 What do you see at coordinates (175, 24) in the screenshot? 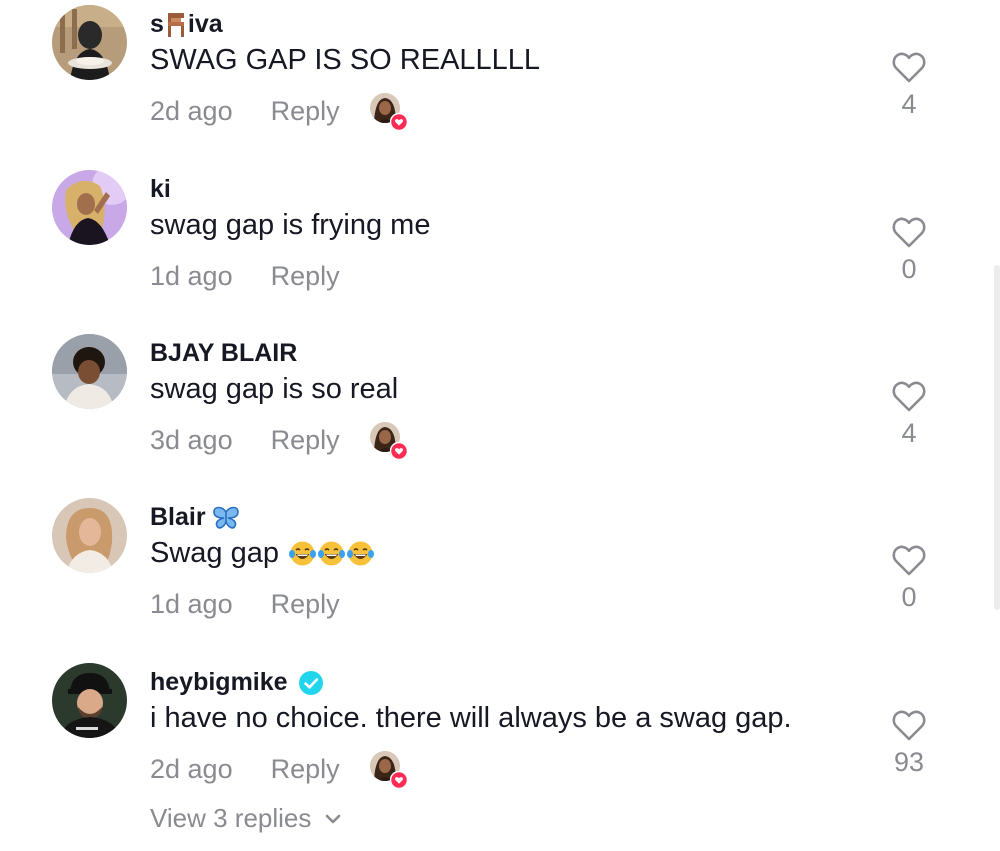
I see `chair-icon` at bounding box center [175, 24].